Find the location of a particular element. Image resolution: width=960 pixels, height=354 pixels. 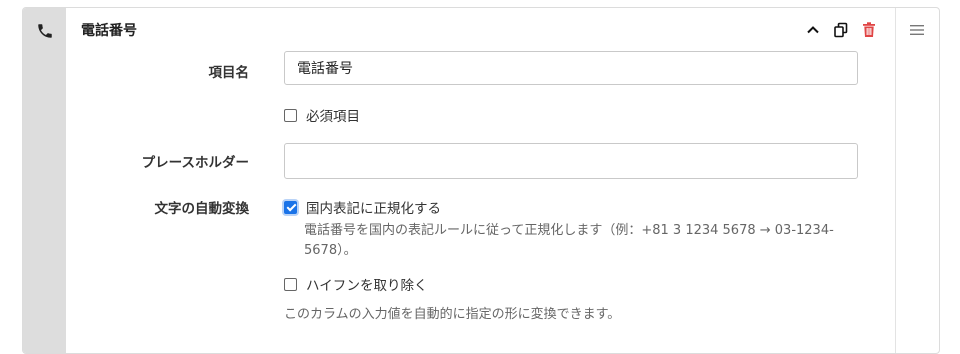

normalize-option: 国内表記に正規化する is located at coordinates (362, 207).